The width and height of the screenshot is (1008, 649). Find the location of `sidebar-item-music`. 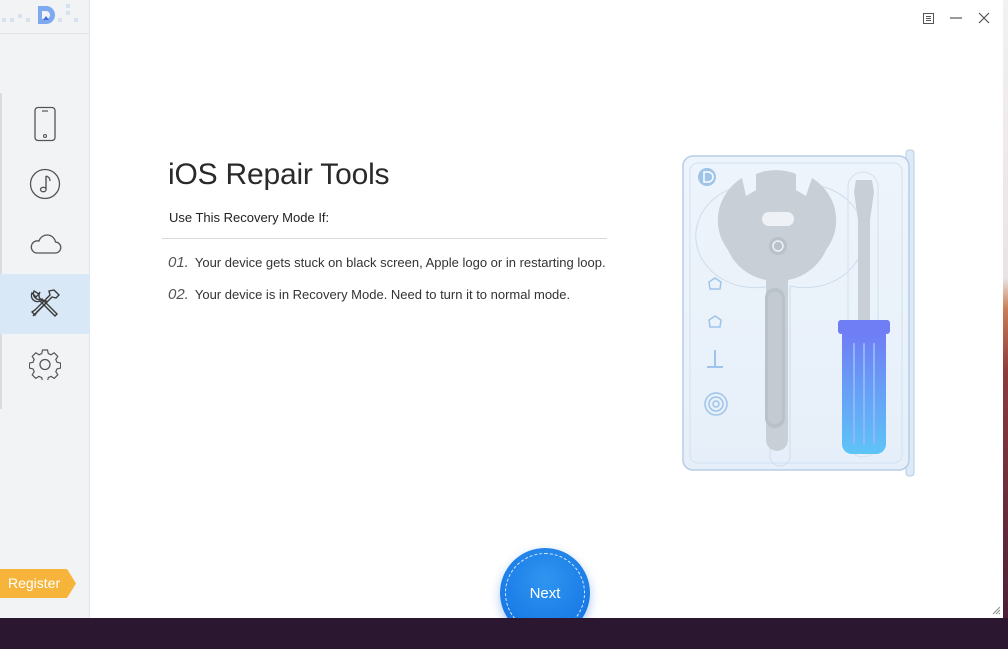

sidebar-item-music is located at coordinates (45, 184).